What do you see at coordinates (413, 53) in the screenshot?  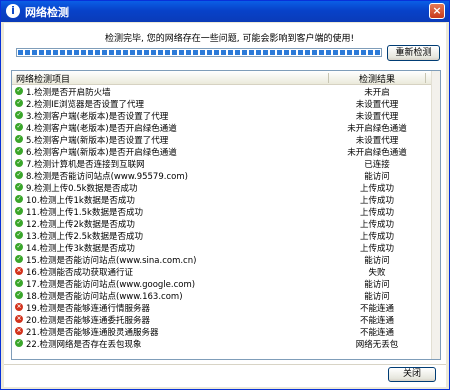 I see `recheck-button: 重新检测` at bounding box center [413, 53].